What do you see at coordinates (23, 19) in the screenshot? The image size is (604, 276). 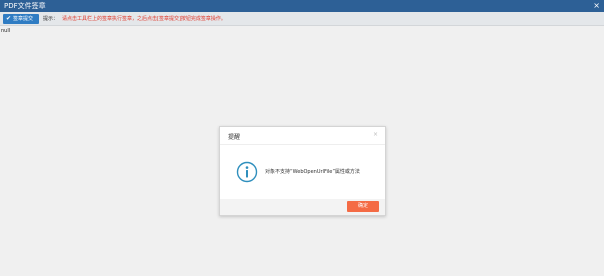 I see `sign-submit-label: 签章提交` at bounding box center [23, 19].